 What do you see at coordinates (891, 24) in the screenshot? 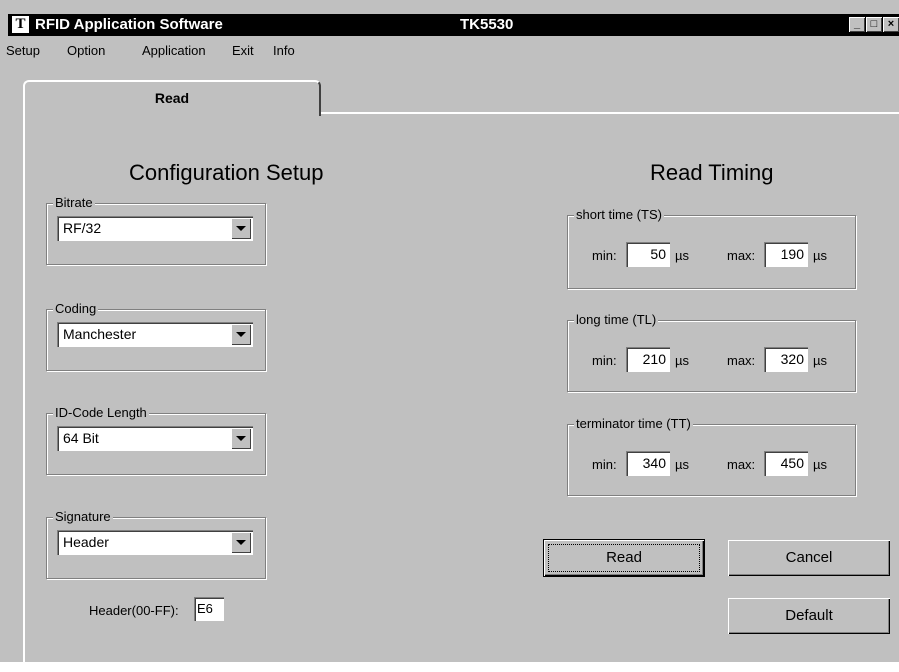
I see `close-icon: ×` at bounding box center [891, 24].